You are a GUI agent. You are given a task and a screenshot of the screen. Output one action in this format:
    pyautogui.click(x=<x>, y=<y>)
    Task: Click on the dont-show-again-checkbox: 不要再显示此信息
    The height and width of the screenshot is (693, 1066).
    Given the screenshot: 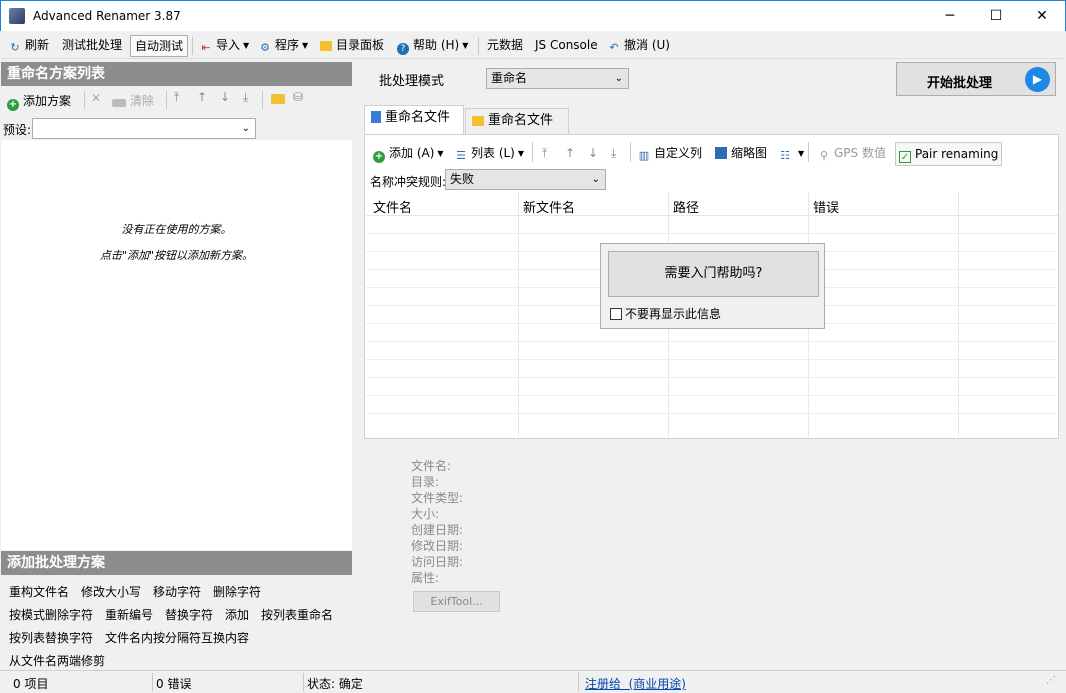 What is the action you would take?
    pyautogui.click(x=665, y=313)
    